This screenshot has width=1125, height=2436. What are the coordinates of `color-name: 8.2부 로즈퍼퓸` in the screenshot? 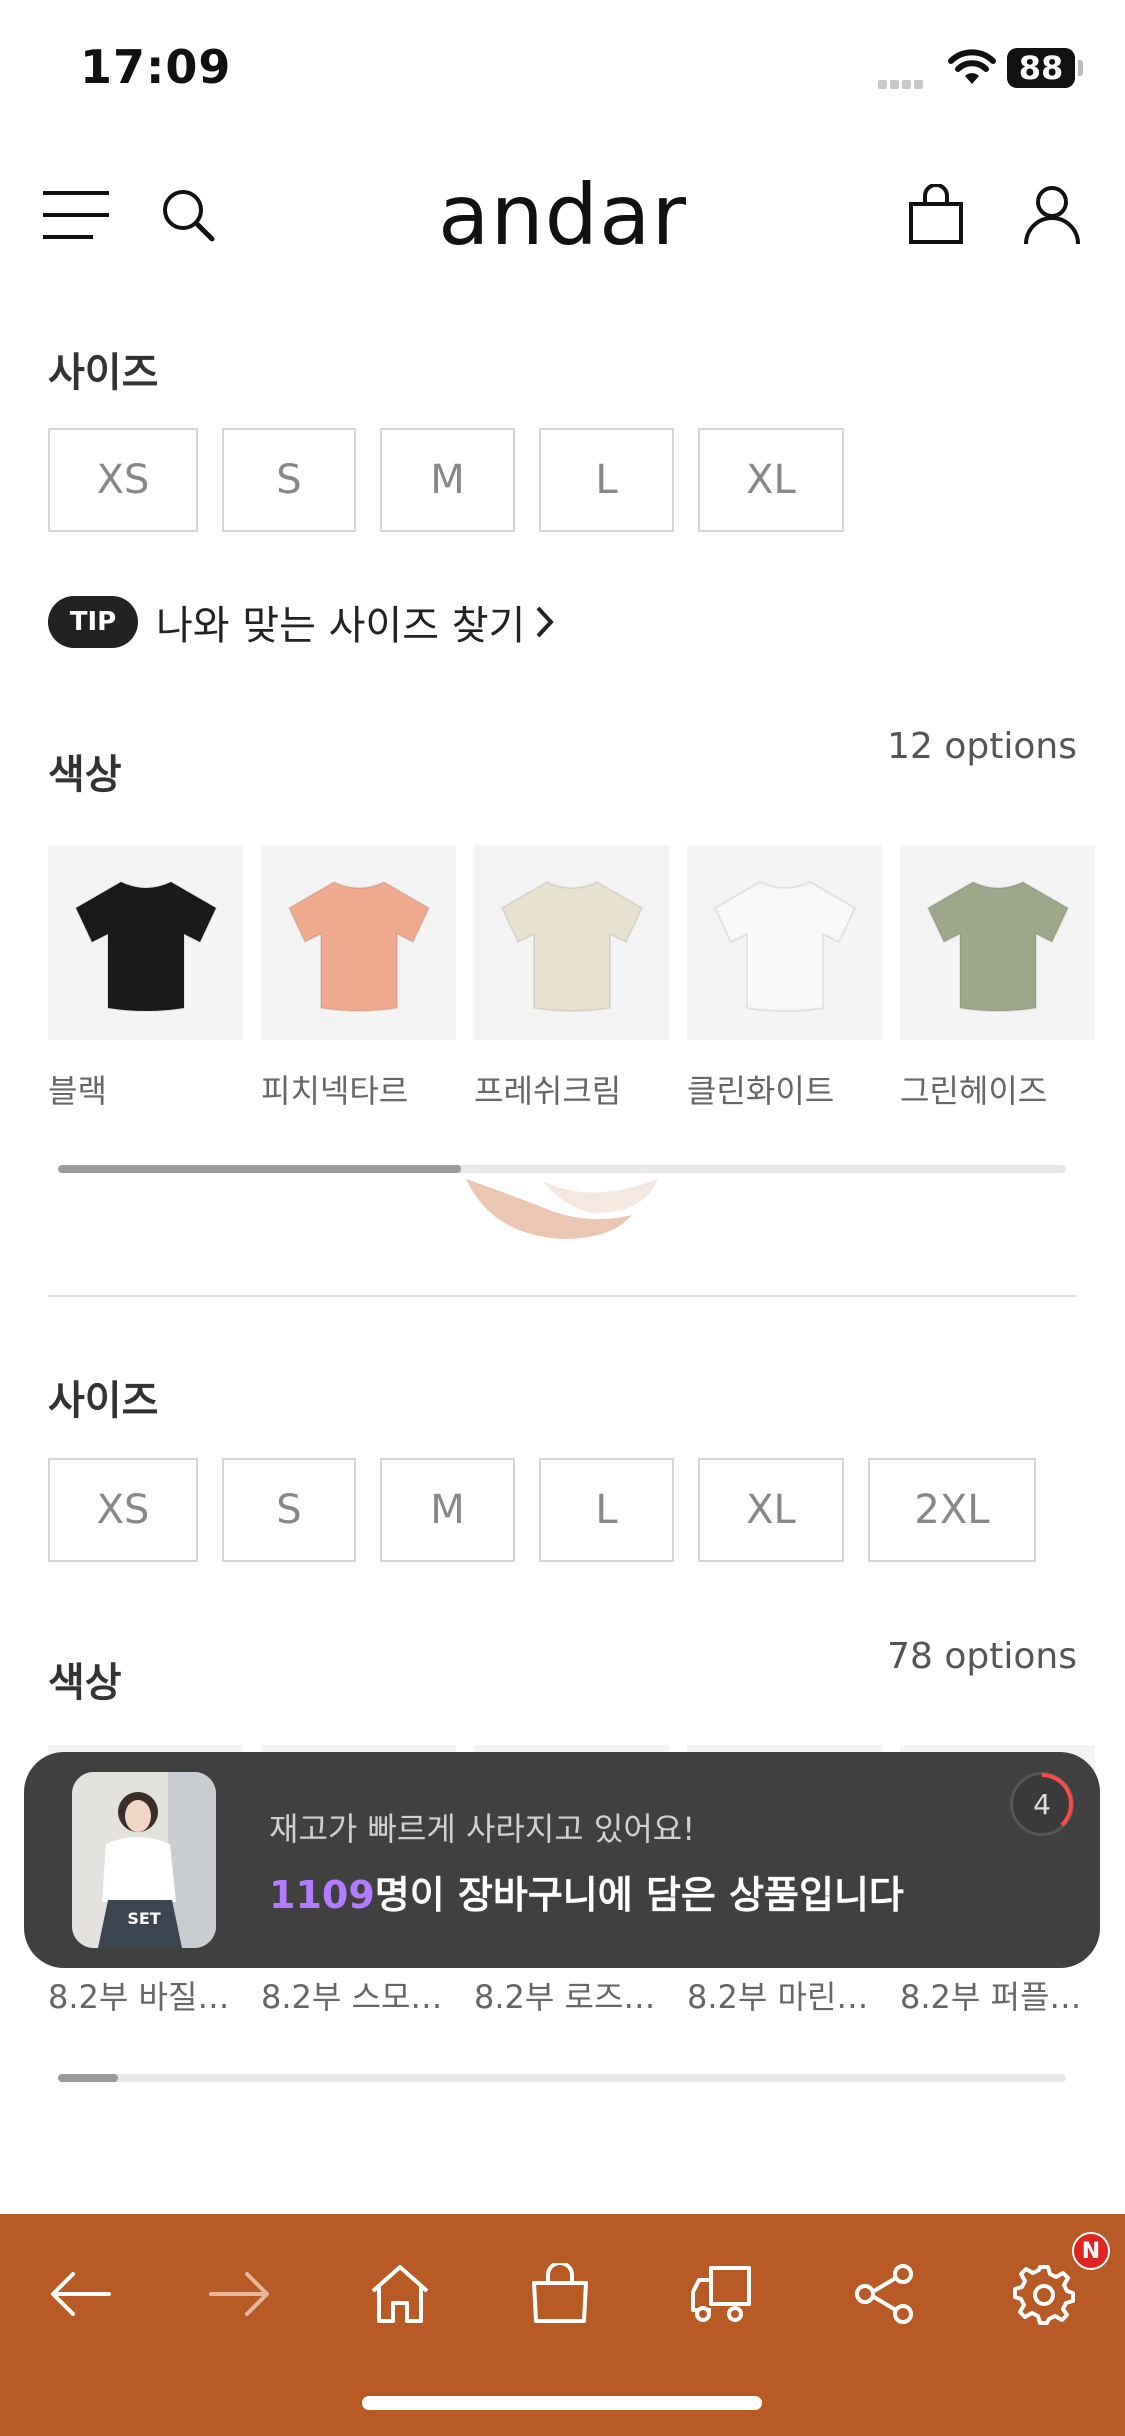 It's located at (571, 1995).